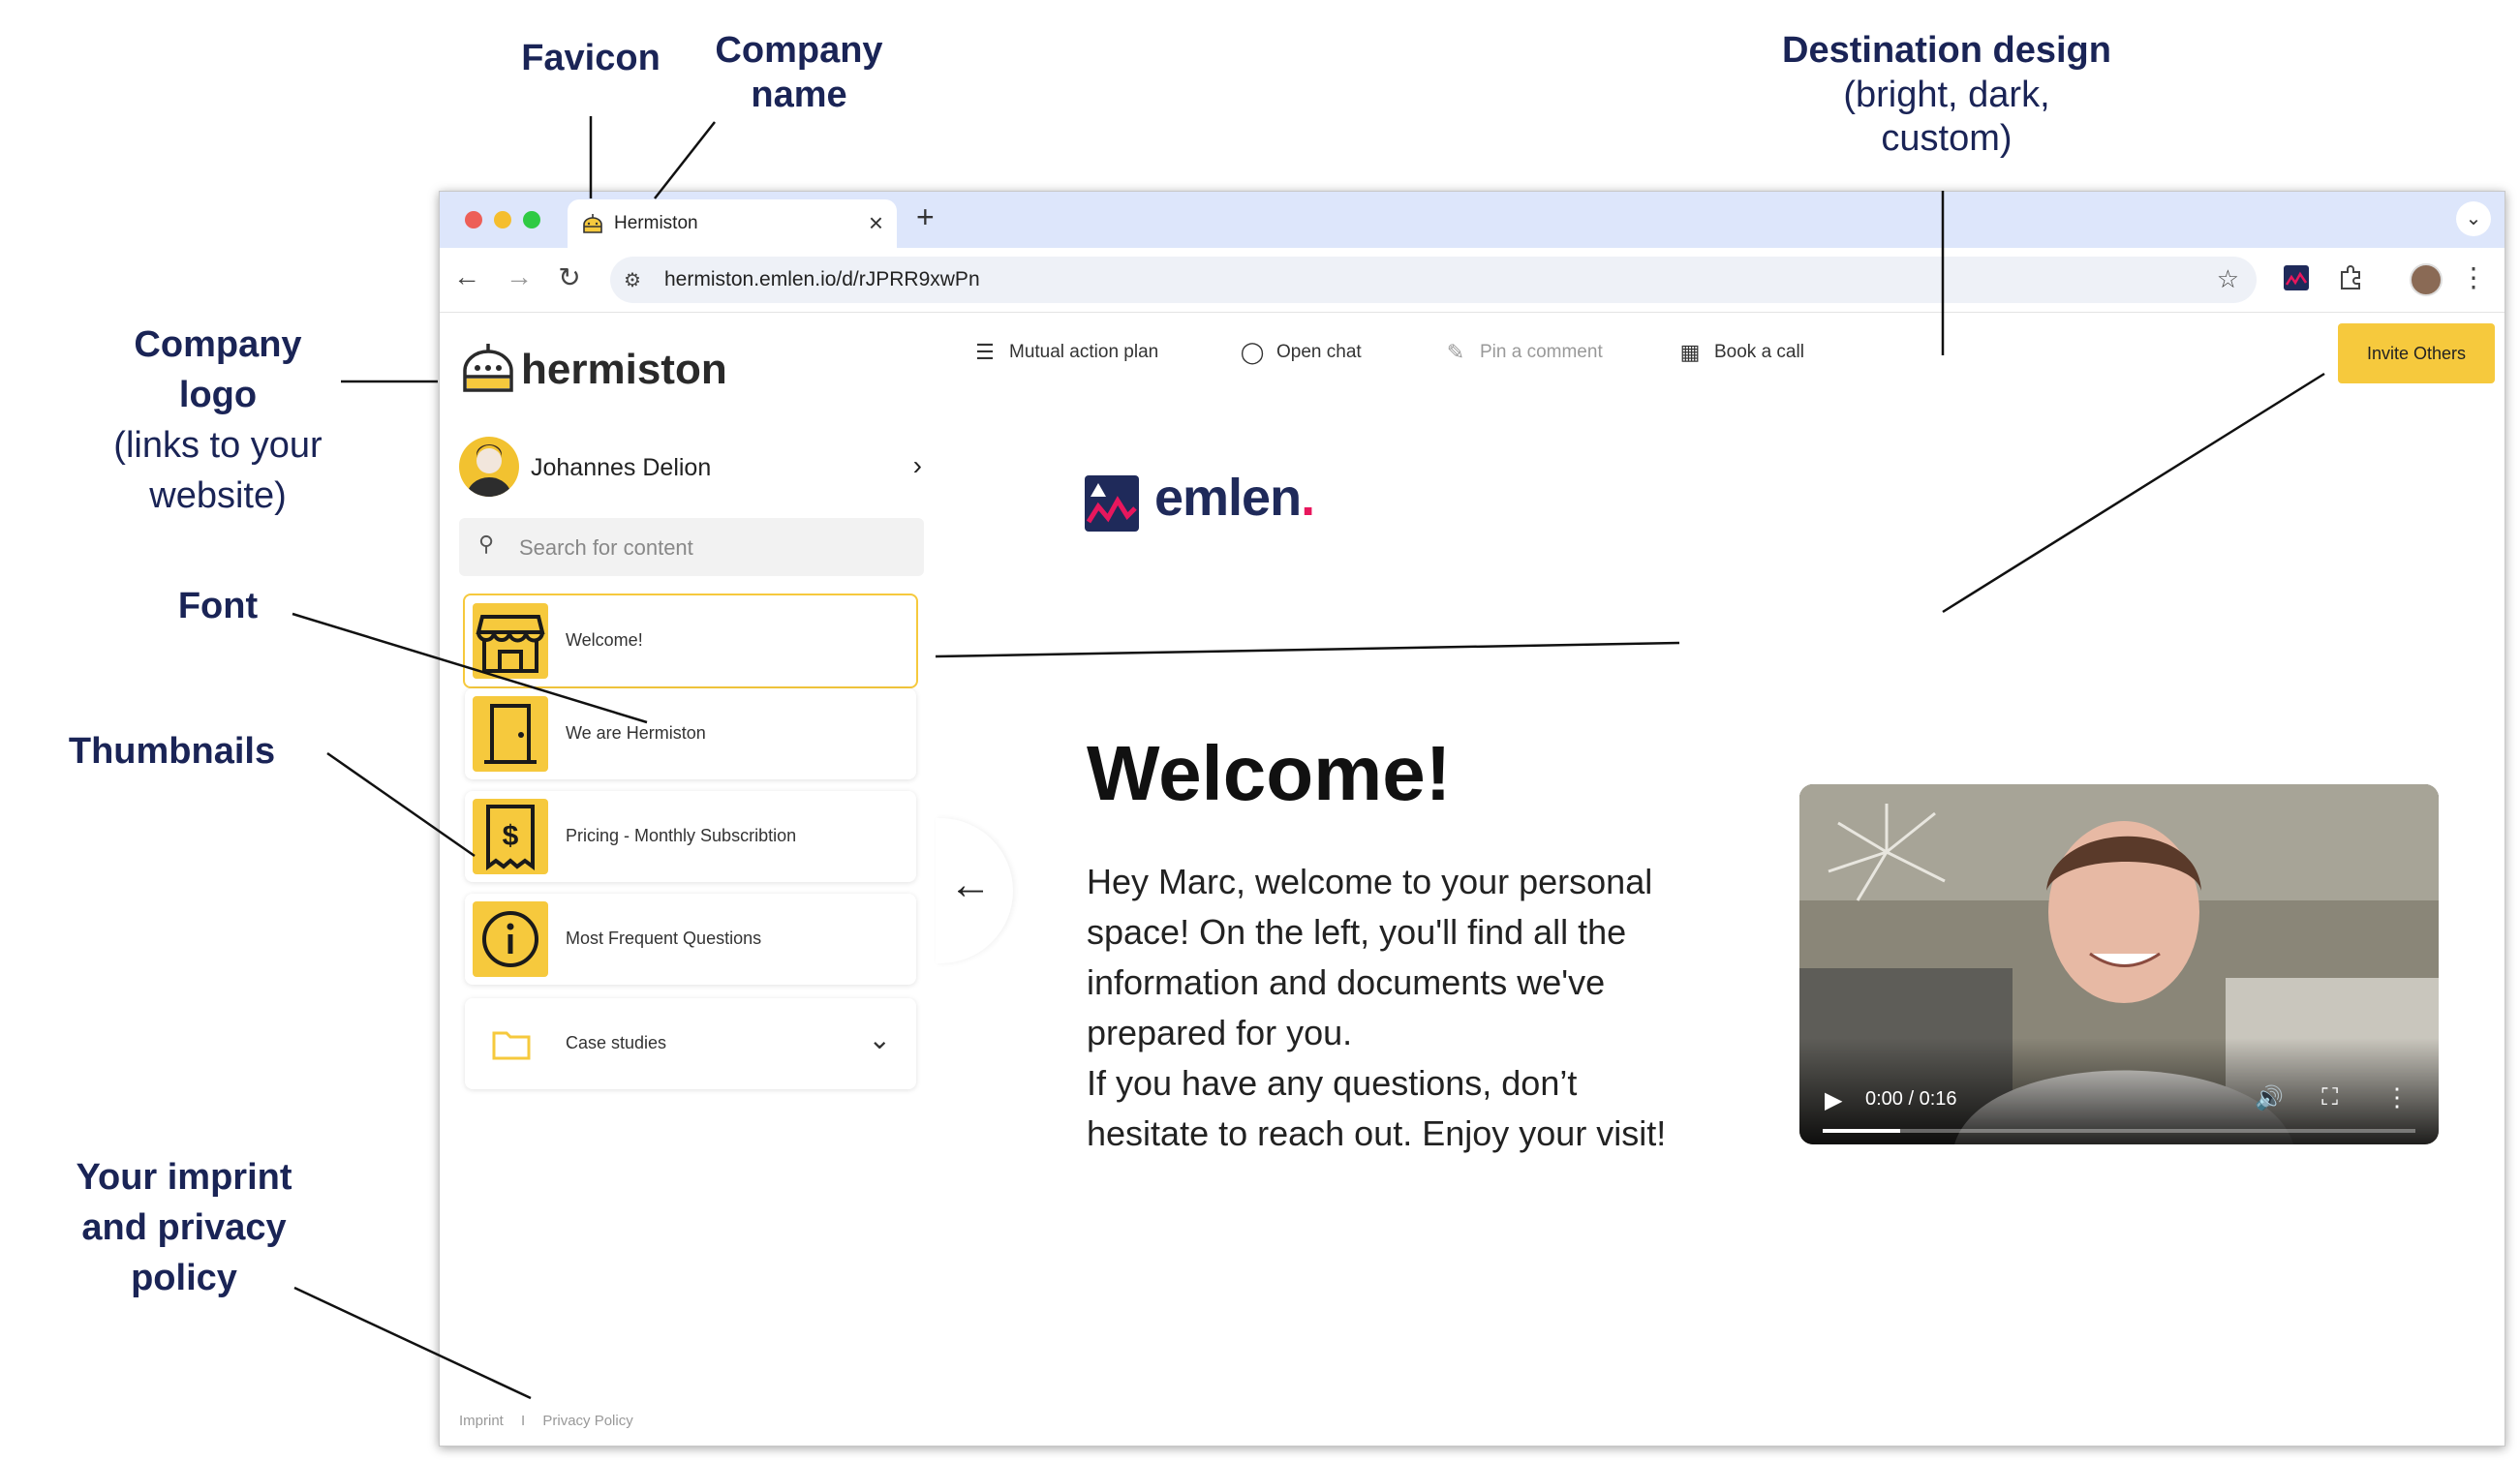  Describe the element at coordinates (926, 217) in the screenshot. I see `new-tab-button: +` at that location.